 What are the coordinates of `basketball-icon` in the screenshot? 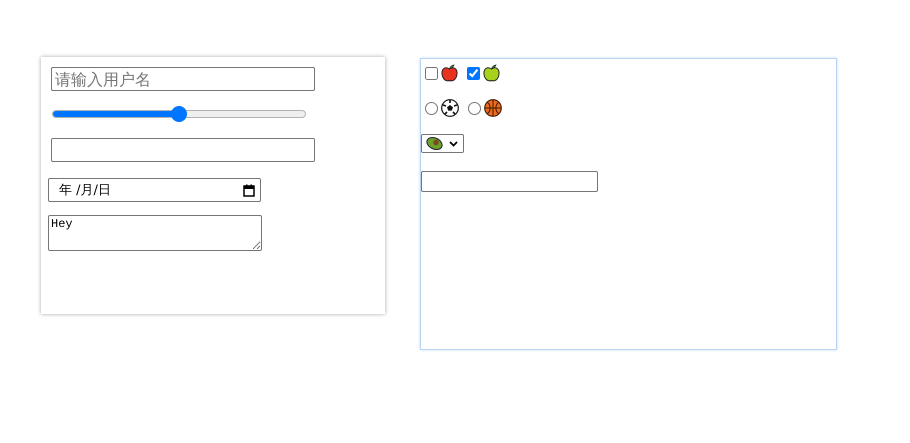 It's located at (493, 108).